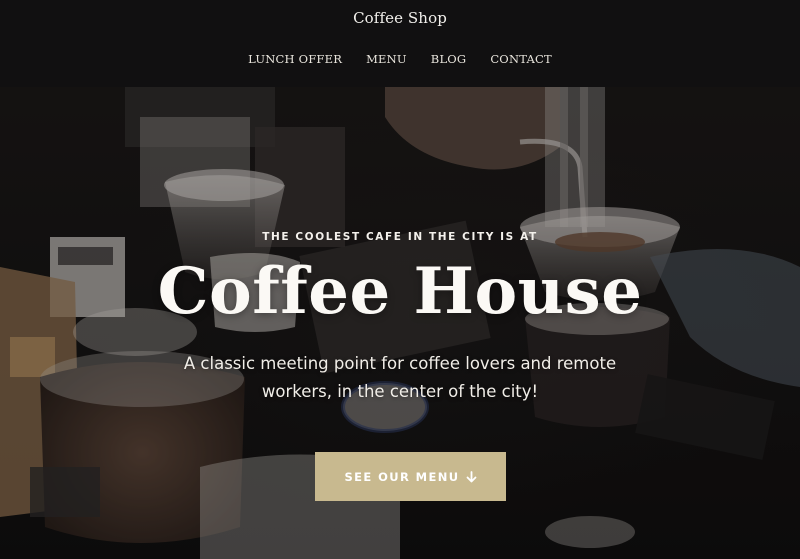 The width and height of the screenshot is (800, 559). I want to click on nav-item-menu: MENU, so click(386, 59).